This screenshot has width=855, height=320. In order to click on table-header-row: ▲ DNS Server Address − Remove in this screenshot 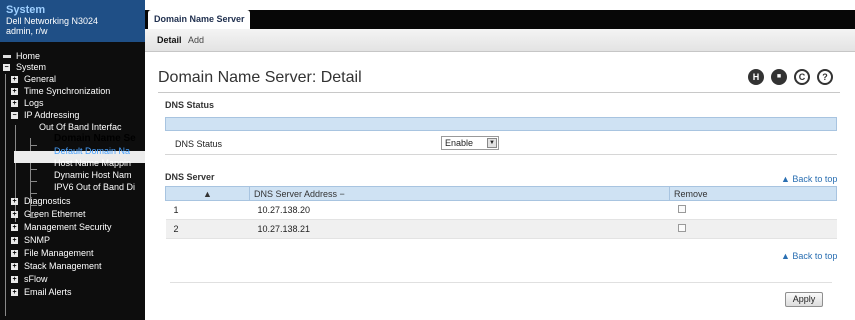, I will do `click(501, 193)`.